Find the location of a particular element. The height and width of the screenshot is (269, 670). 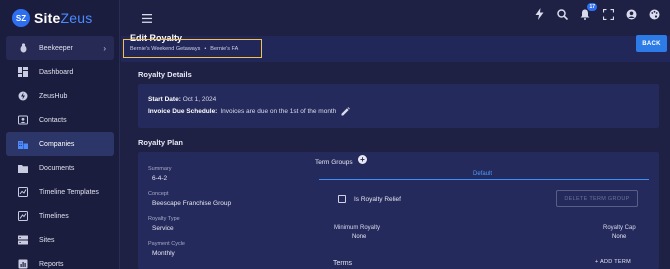

start-date-line: Start Date: Oct 1, 2024 is located at coordinates (182, 99).